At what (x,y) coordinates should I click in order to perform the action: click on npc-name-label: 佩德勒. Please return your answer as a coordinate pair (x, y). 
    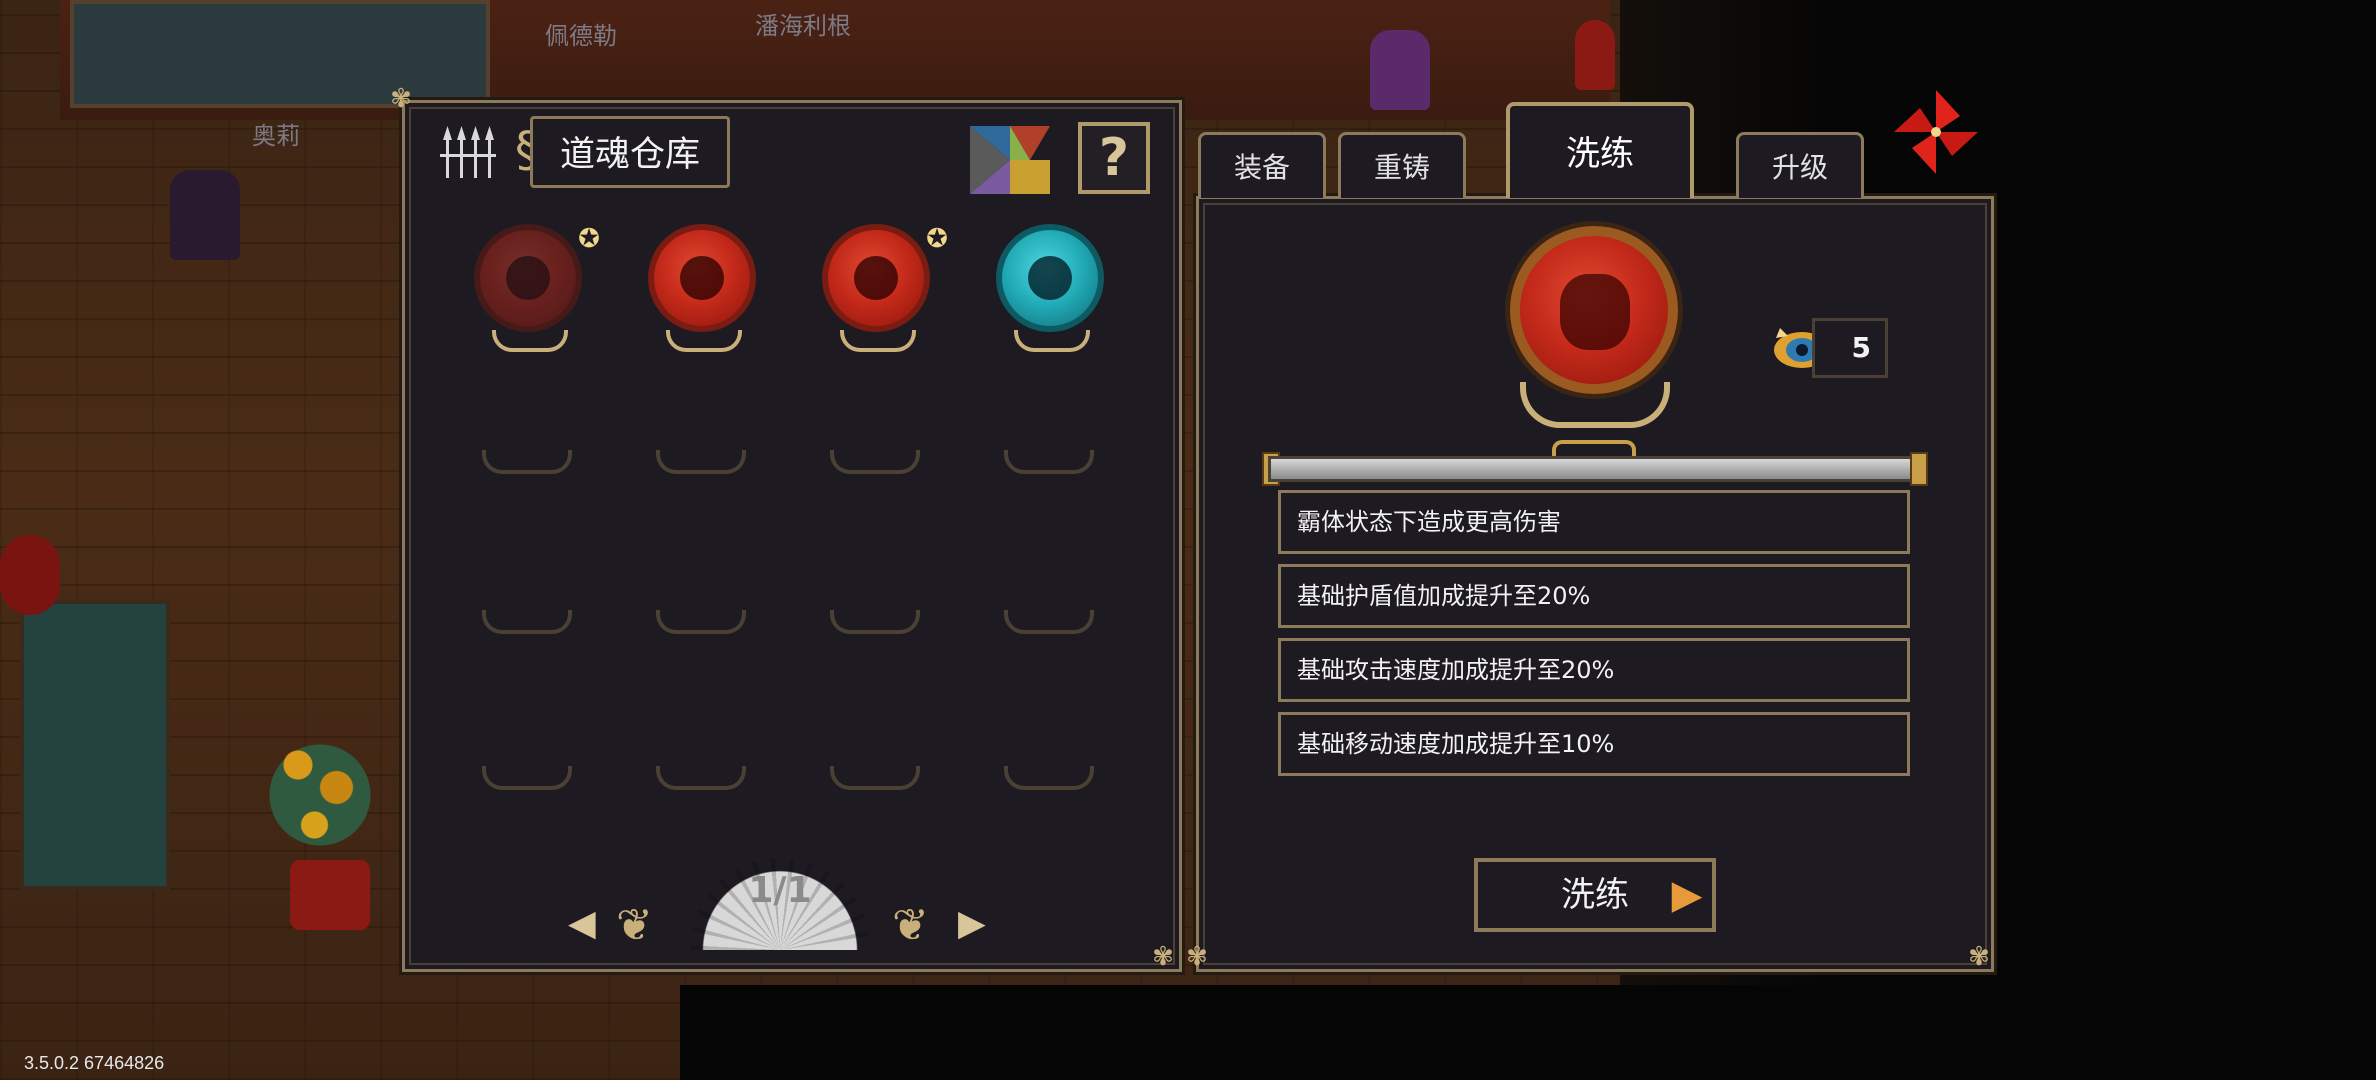
    Looking at the image, I should click on (581, 36).